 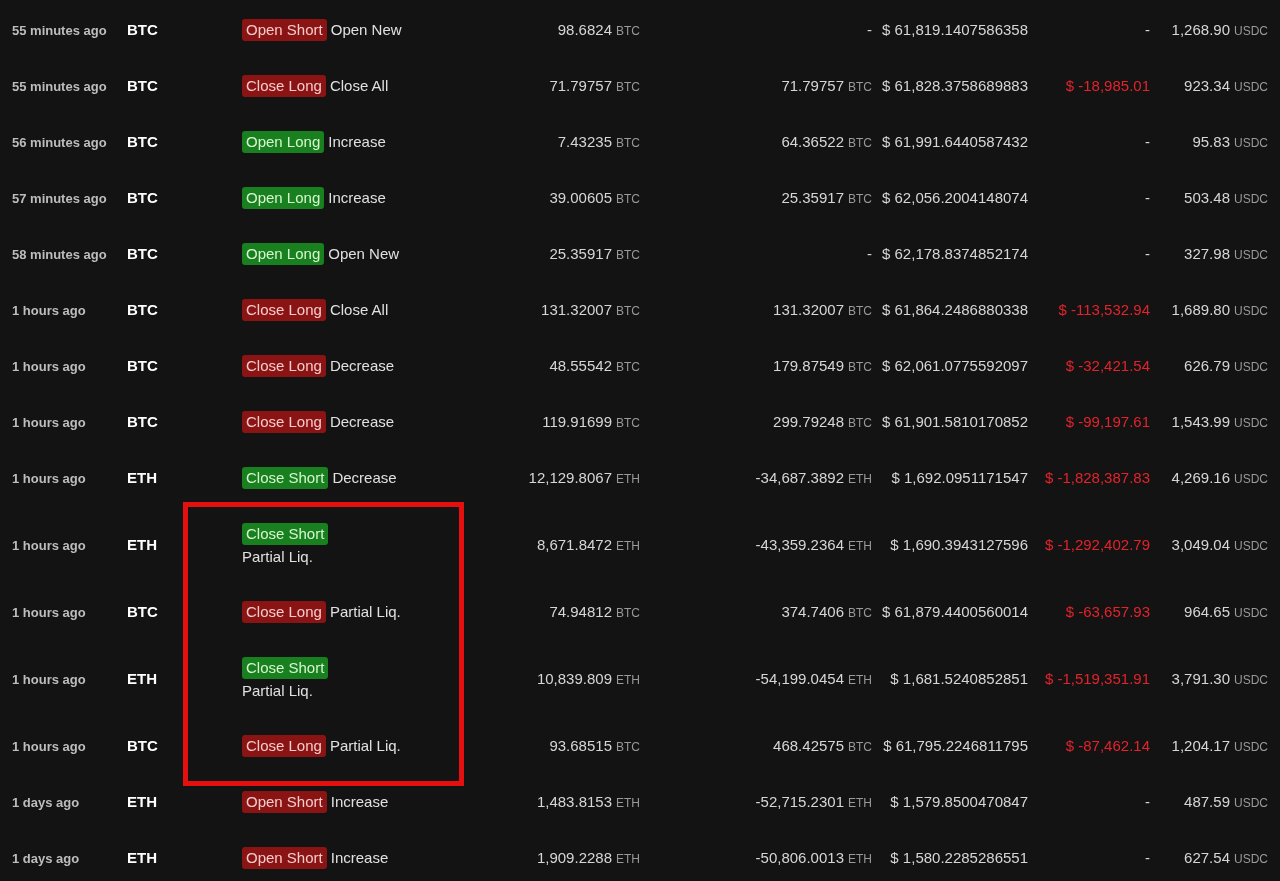 I want to click on price-value: $ 61,819.1407586358, so click(x=955, y=29).